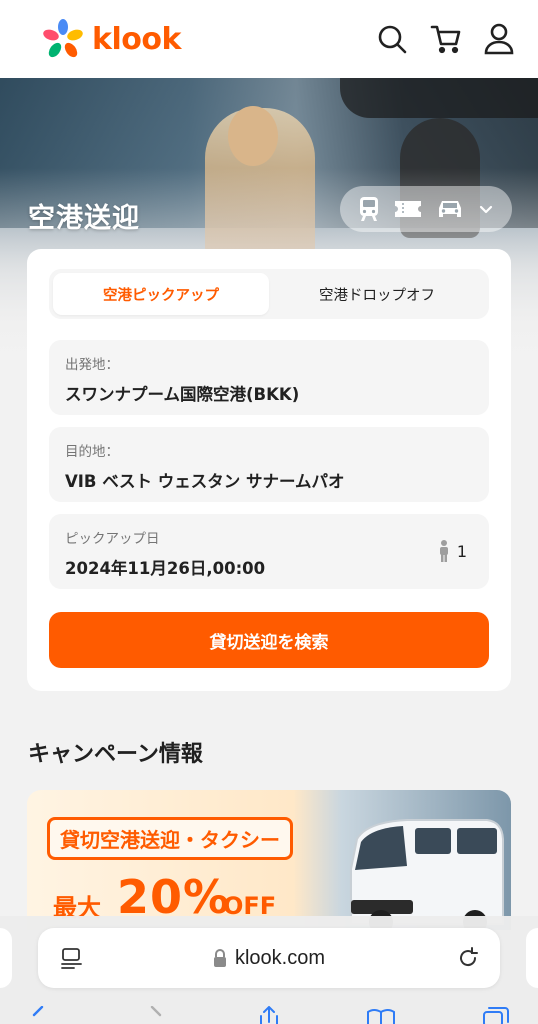 This screenshot has height=1024, width=538. I want to click on departure-label: 出発地：, so click(92, 365).